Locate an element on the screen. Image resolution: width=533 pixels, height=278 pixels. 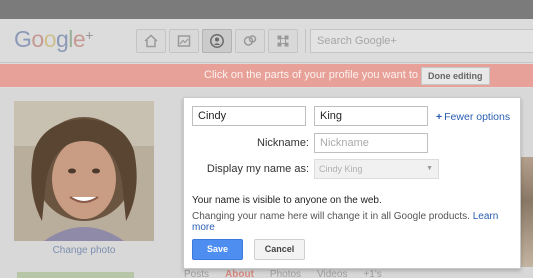
tab-posts: Posts is located at coordinates (196, 273).